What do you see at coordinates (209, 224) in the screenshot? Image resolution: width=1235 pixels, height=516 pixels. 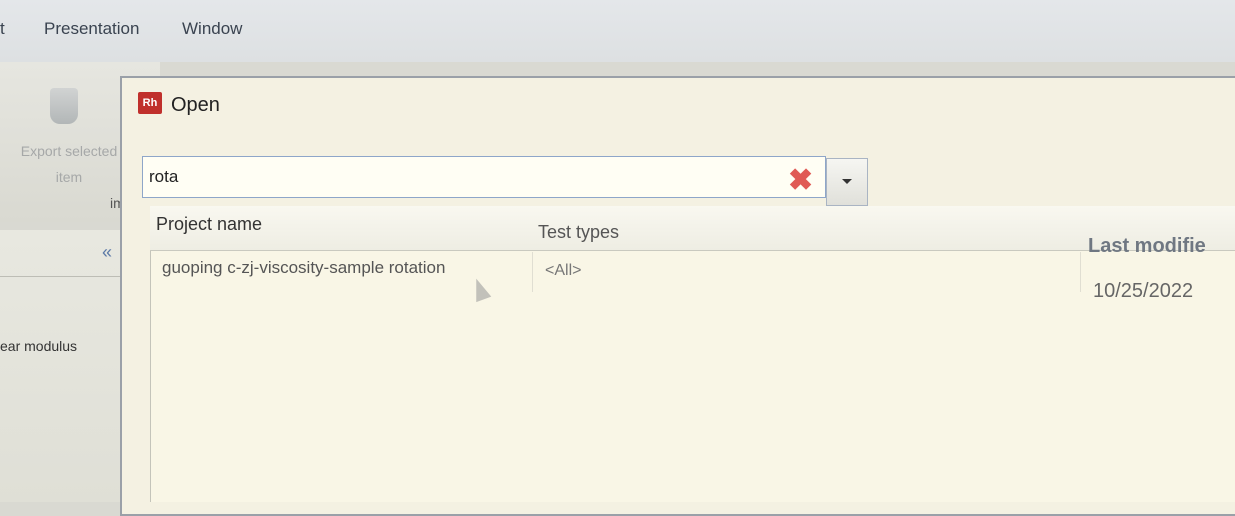 I see `column-header-project-name: Project name` at bounding box center [209, 224].